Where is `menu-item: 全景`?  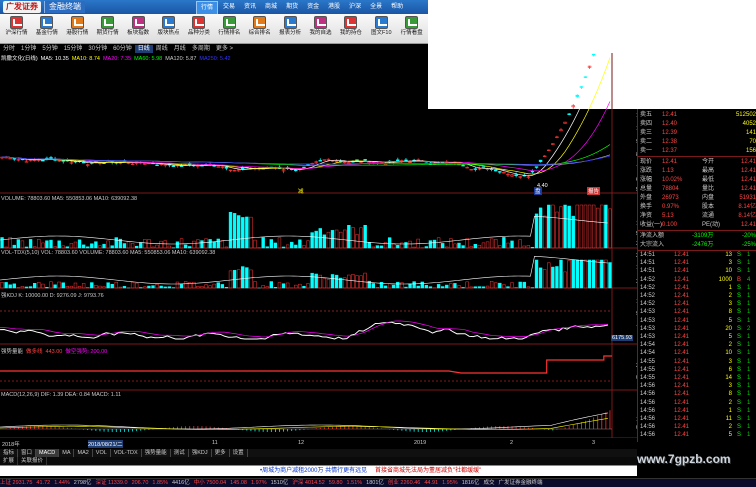 menu-item: 全景 is located at coordinates (376, 8).